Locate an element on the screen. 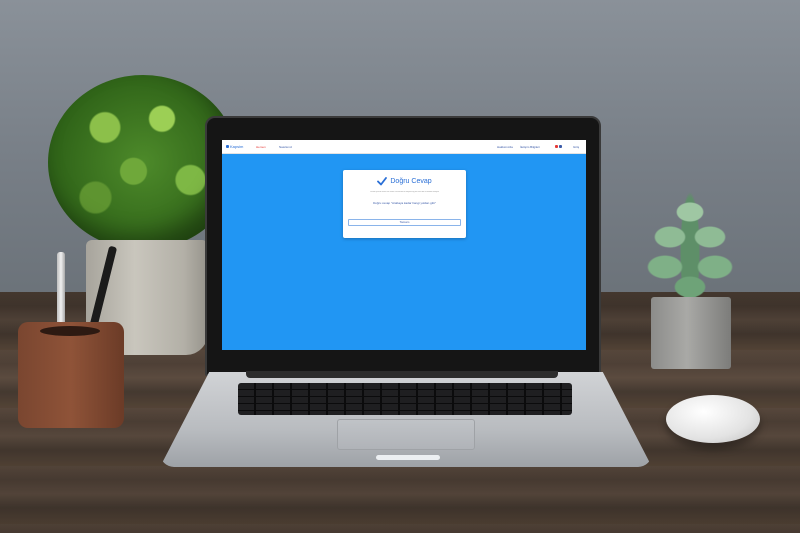 This screenshot has height=533, width=800. flag-tr-icon is located at coordinates (556, 146).